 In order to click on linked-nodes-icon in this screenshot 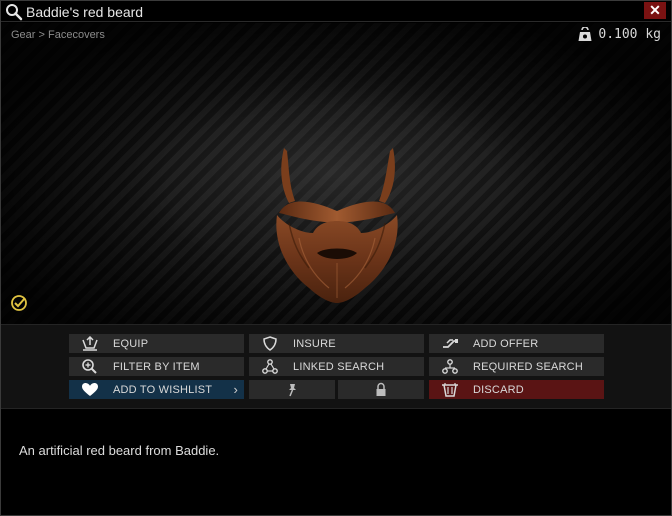, I will do `click(270, 366)`.